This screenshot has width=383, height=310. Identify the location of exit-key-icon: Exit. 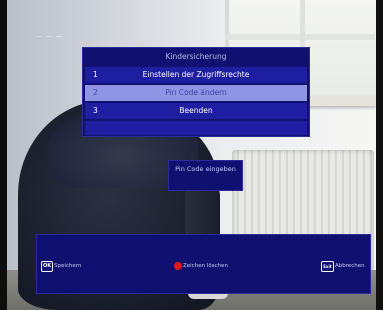
(327, 266).